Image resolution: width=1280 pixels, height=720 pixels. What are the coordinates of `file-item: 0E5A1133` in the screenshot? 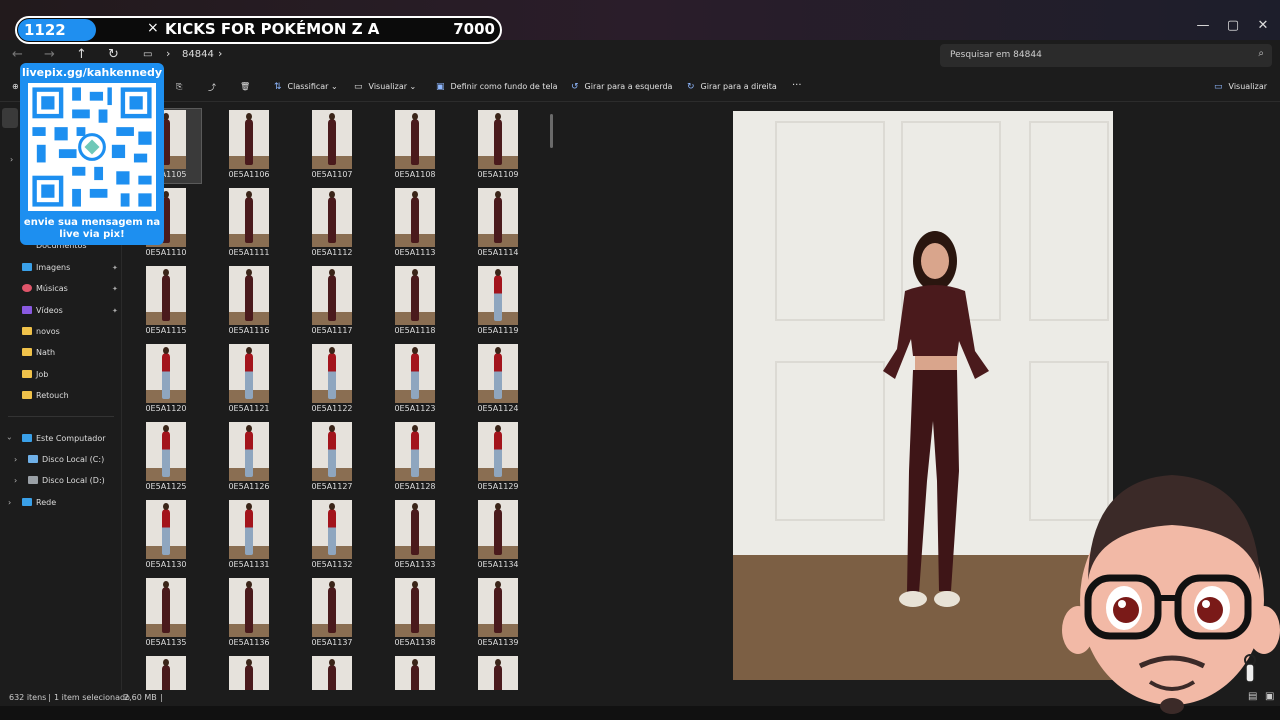 It's located at (420, 535).